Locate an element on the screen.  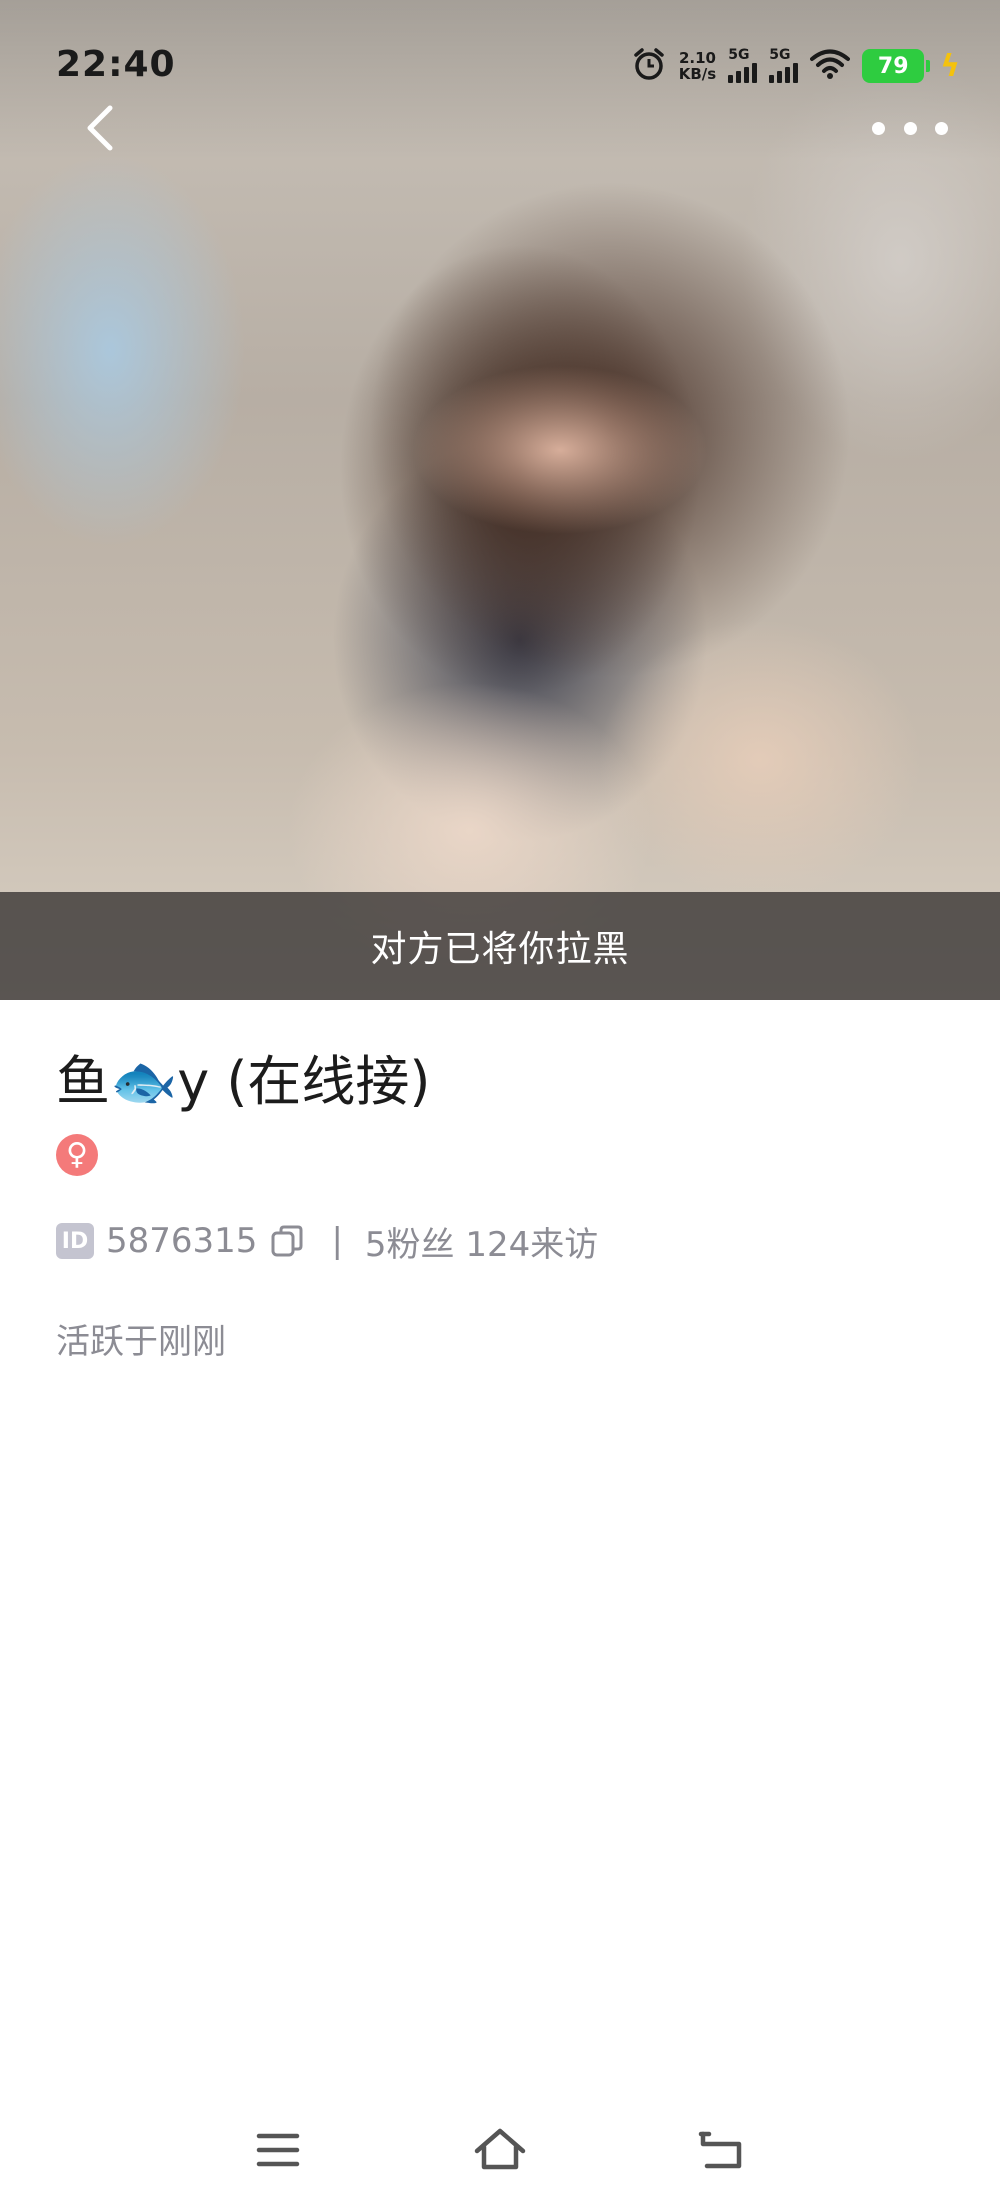
copy-icon is located at coordinates (289, 1241).